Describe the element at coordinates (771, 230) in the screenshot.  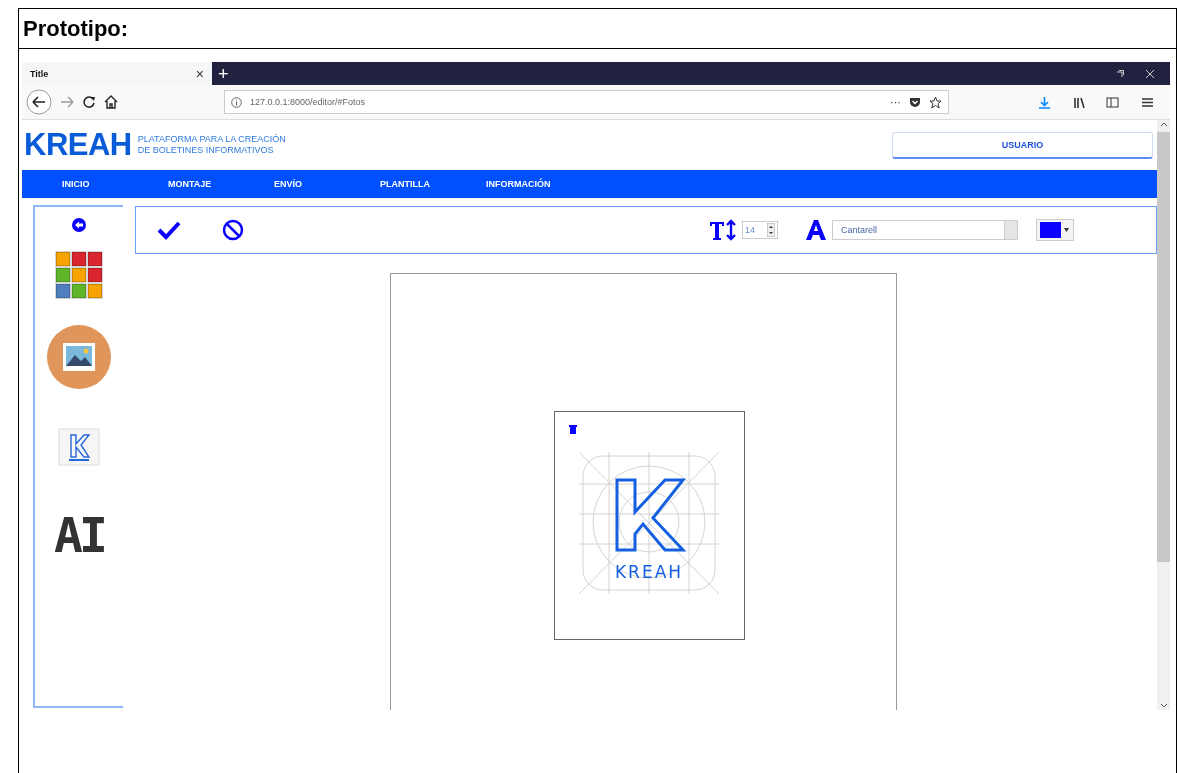
I see `spinner-icon` at that location.